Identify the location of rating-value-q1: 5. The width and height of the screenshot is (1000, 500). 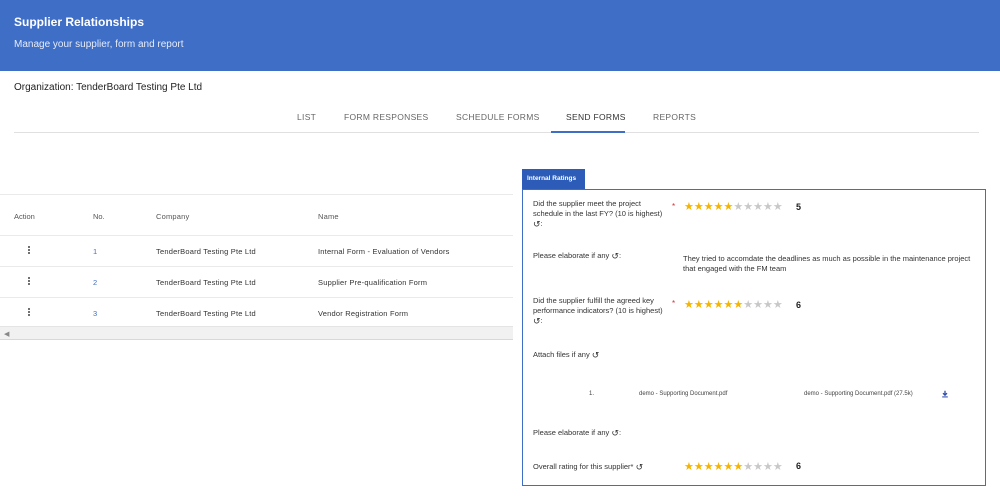
(799, 207).